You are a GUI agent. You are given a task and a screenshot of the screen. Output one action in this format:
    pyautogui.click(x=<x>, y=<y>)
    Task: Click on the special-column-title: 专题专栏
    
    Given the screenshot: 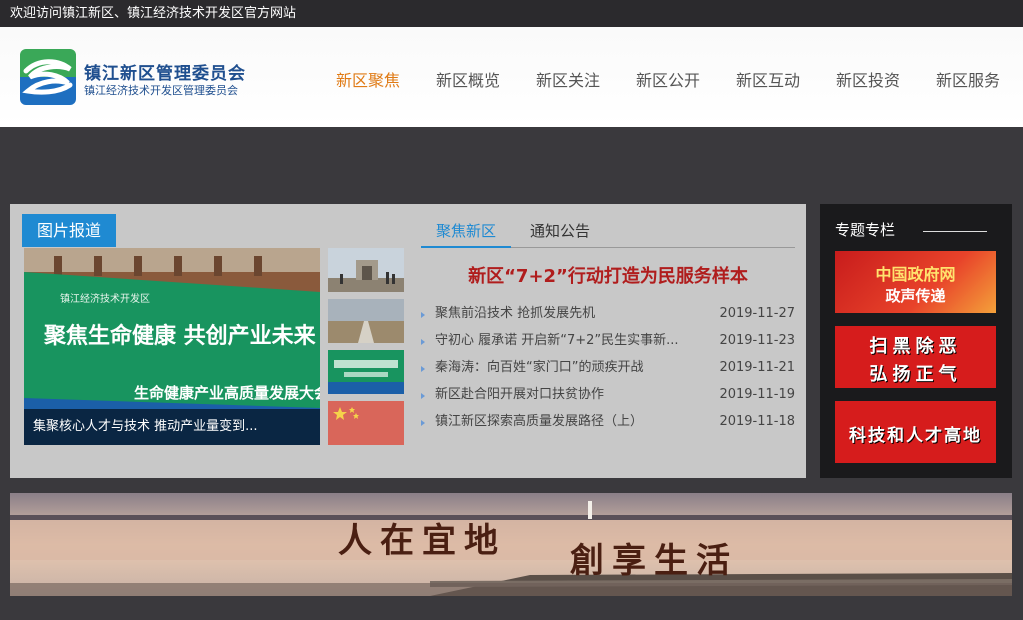 What is the action you would take?
    pyautogui.click(x=865, y=230)
    